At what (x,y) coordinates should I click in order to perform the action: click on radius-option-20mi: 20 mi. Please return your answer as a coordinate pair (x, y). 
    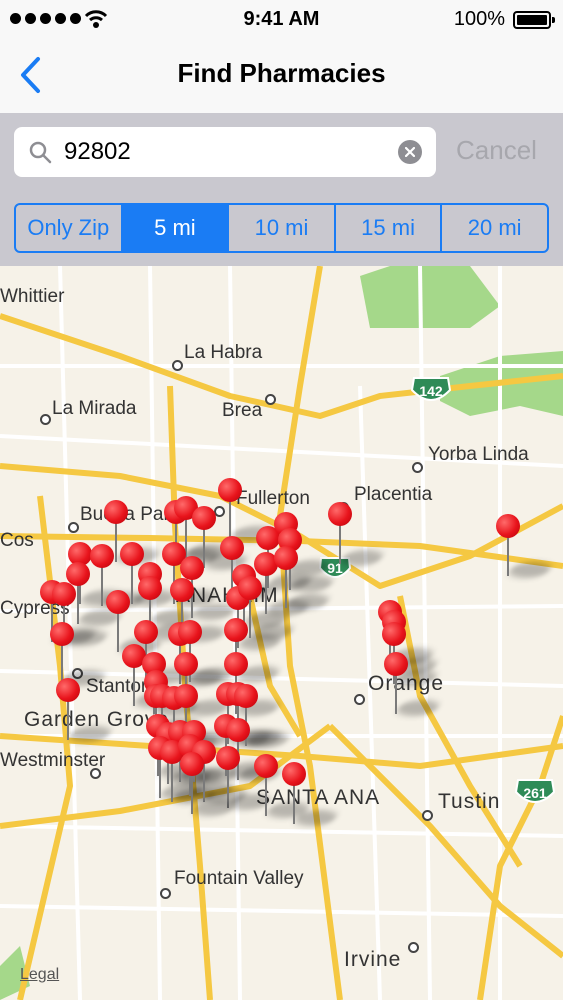
    Looking at the image, I should click on (494, 228).